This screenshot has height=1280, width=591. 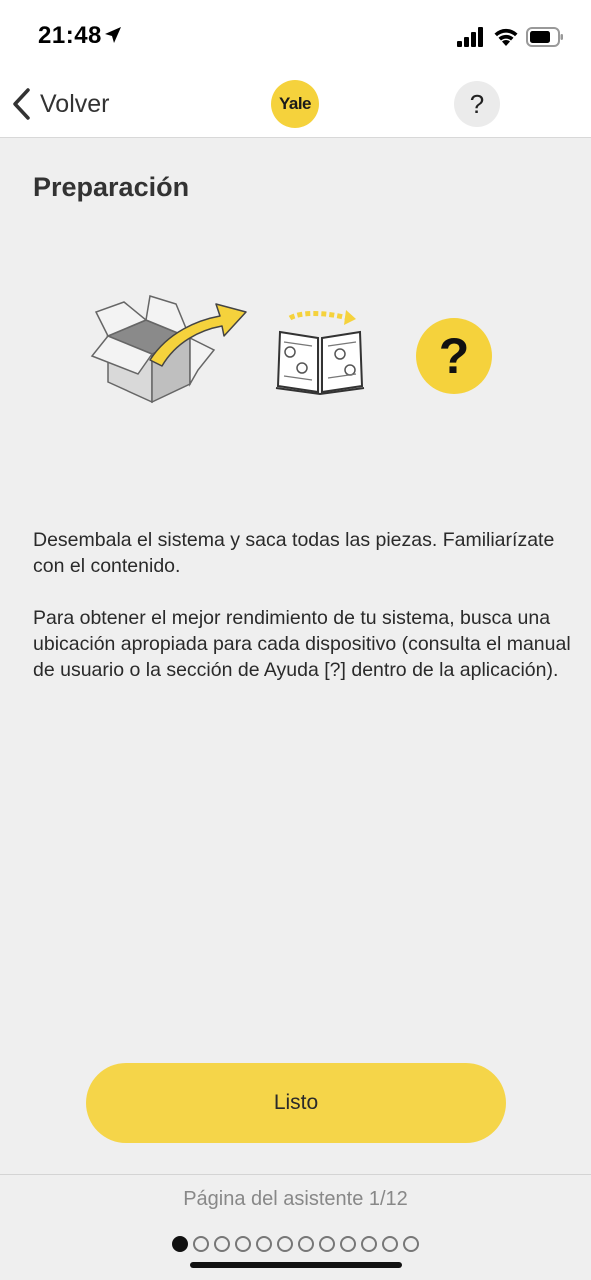 I want to click on battery-icon, so click(x=544, y=37).